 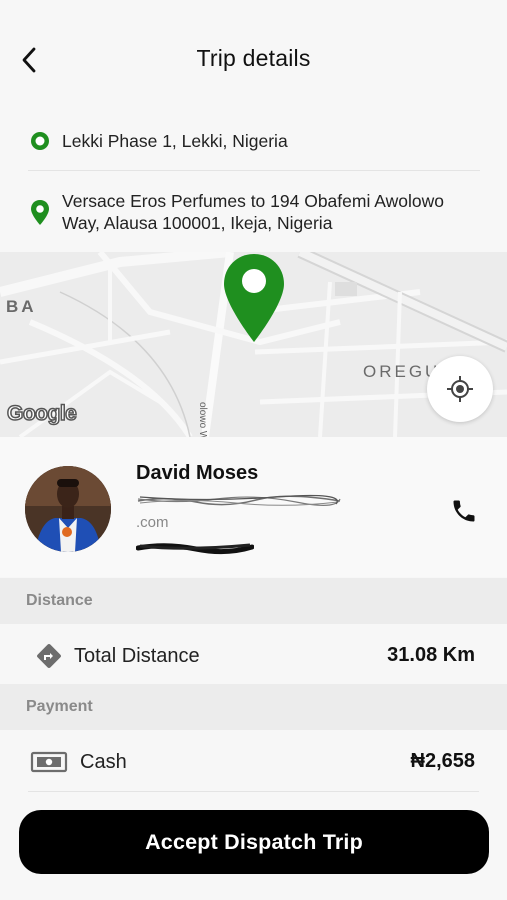 I want to click on distance-section-header: Distance, so click(x=253, y=601).